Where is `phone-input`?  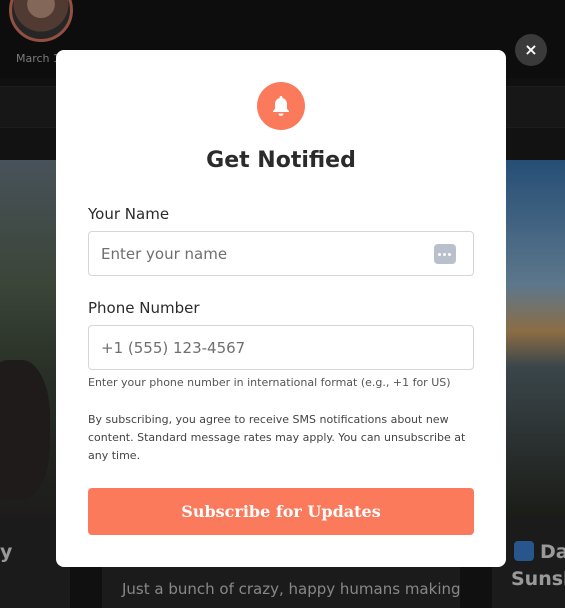
phone-input is located at coordinates (281, 347).